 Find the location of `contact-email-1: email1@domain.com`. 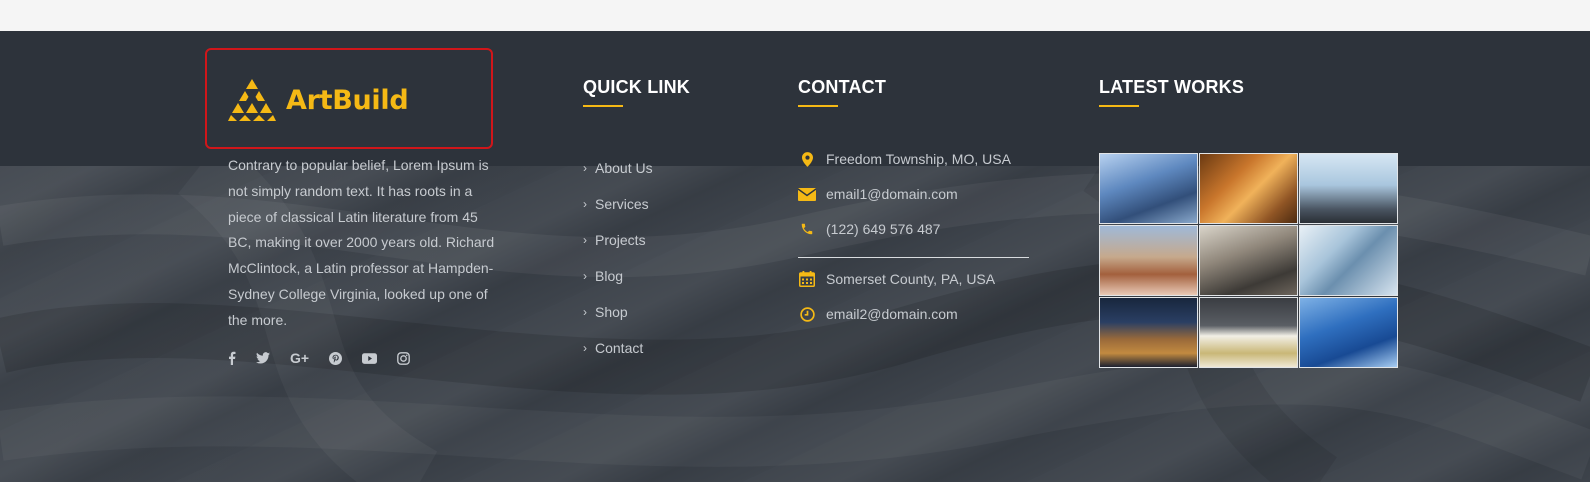

contact-email-1: email1@domain.com is located at coordinates (878, 194).